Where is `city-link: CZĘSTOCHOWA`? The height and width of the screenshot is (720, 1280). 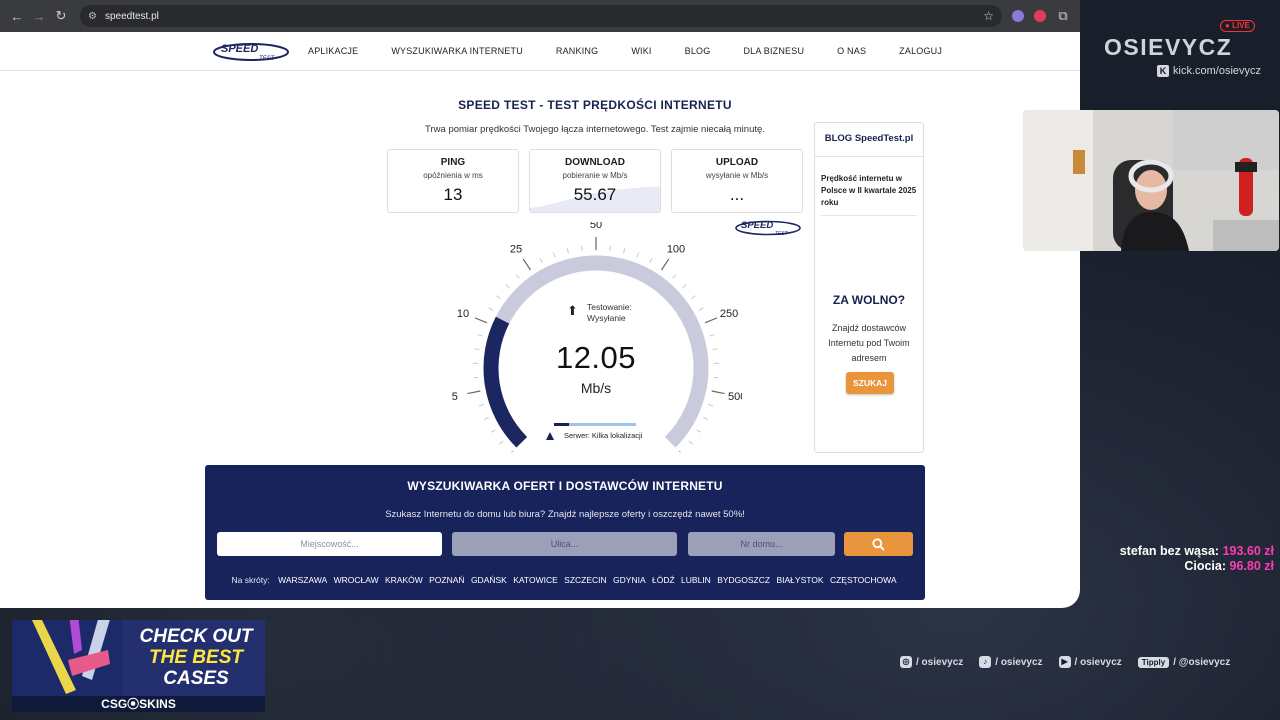
city-link: CZĘSTOCHOWA is located at coordinates (863, 580).